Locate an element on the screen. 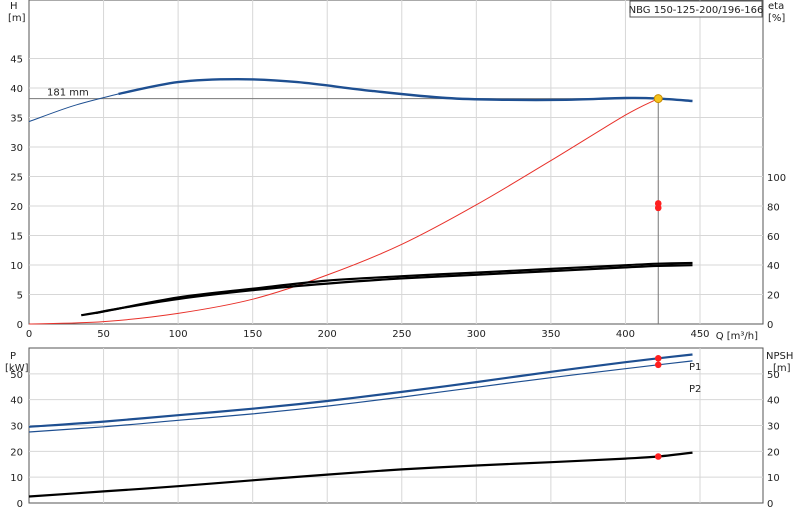  p-tick-label: 0 is located at coordinates (20, 504).